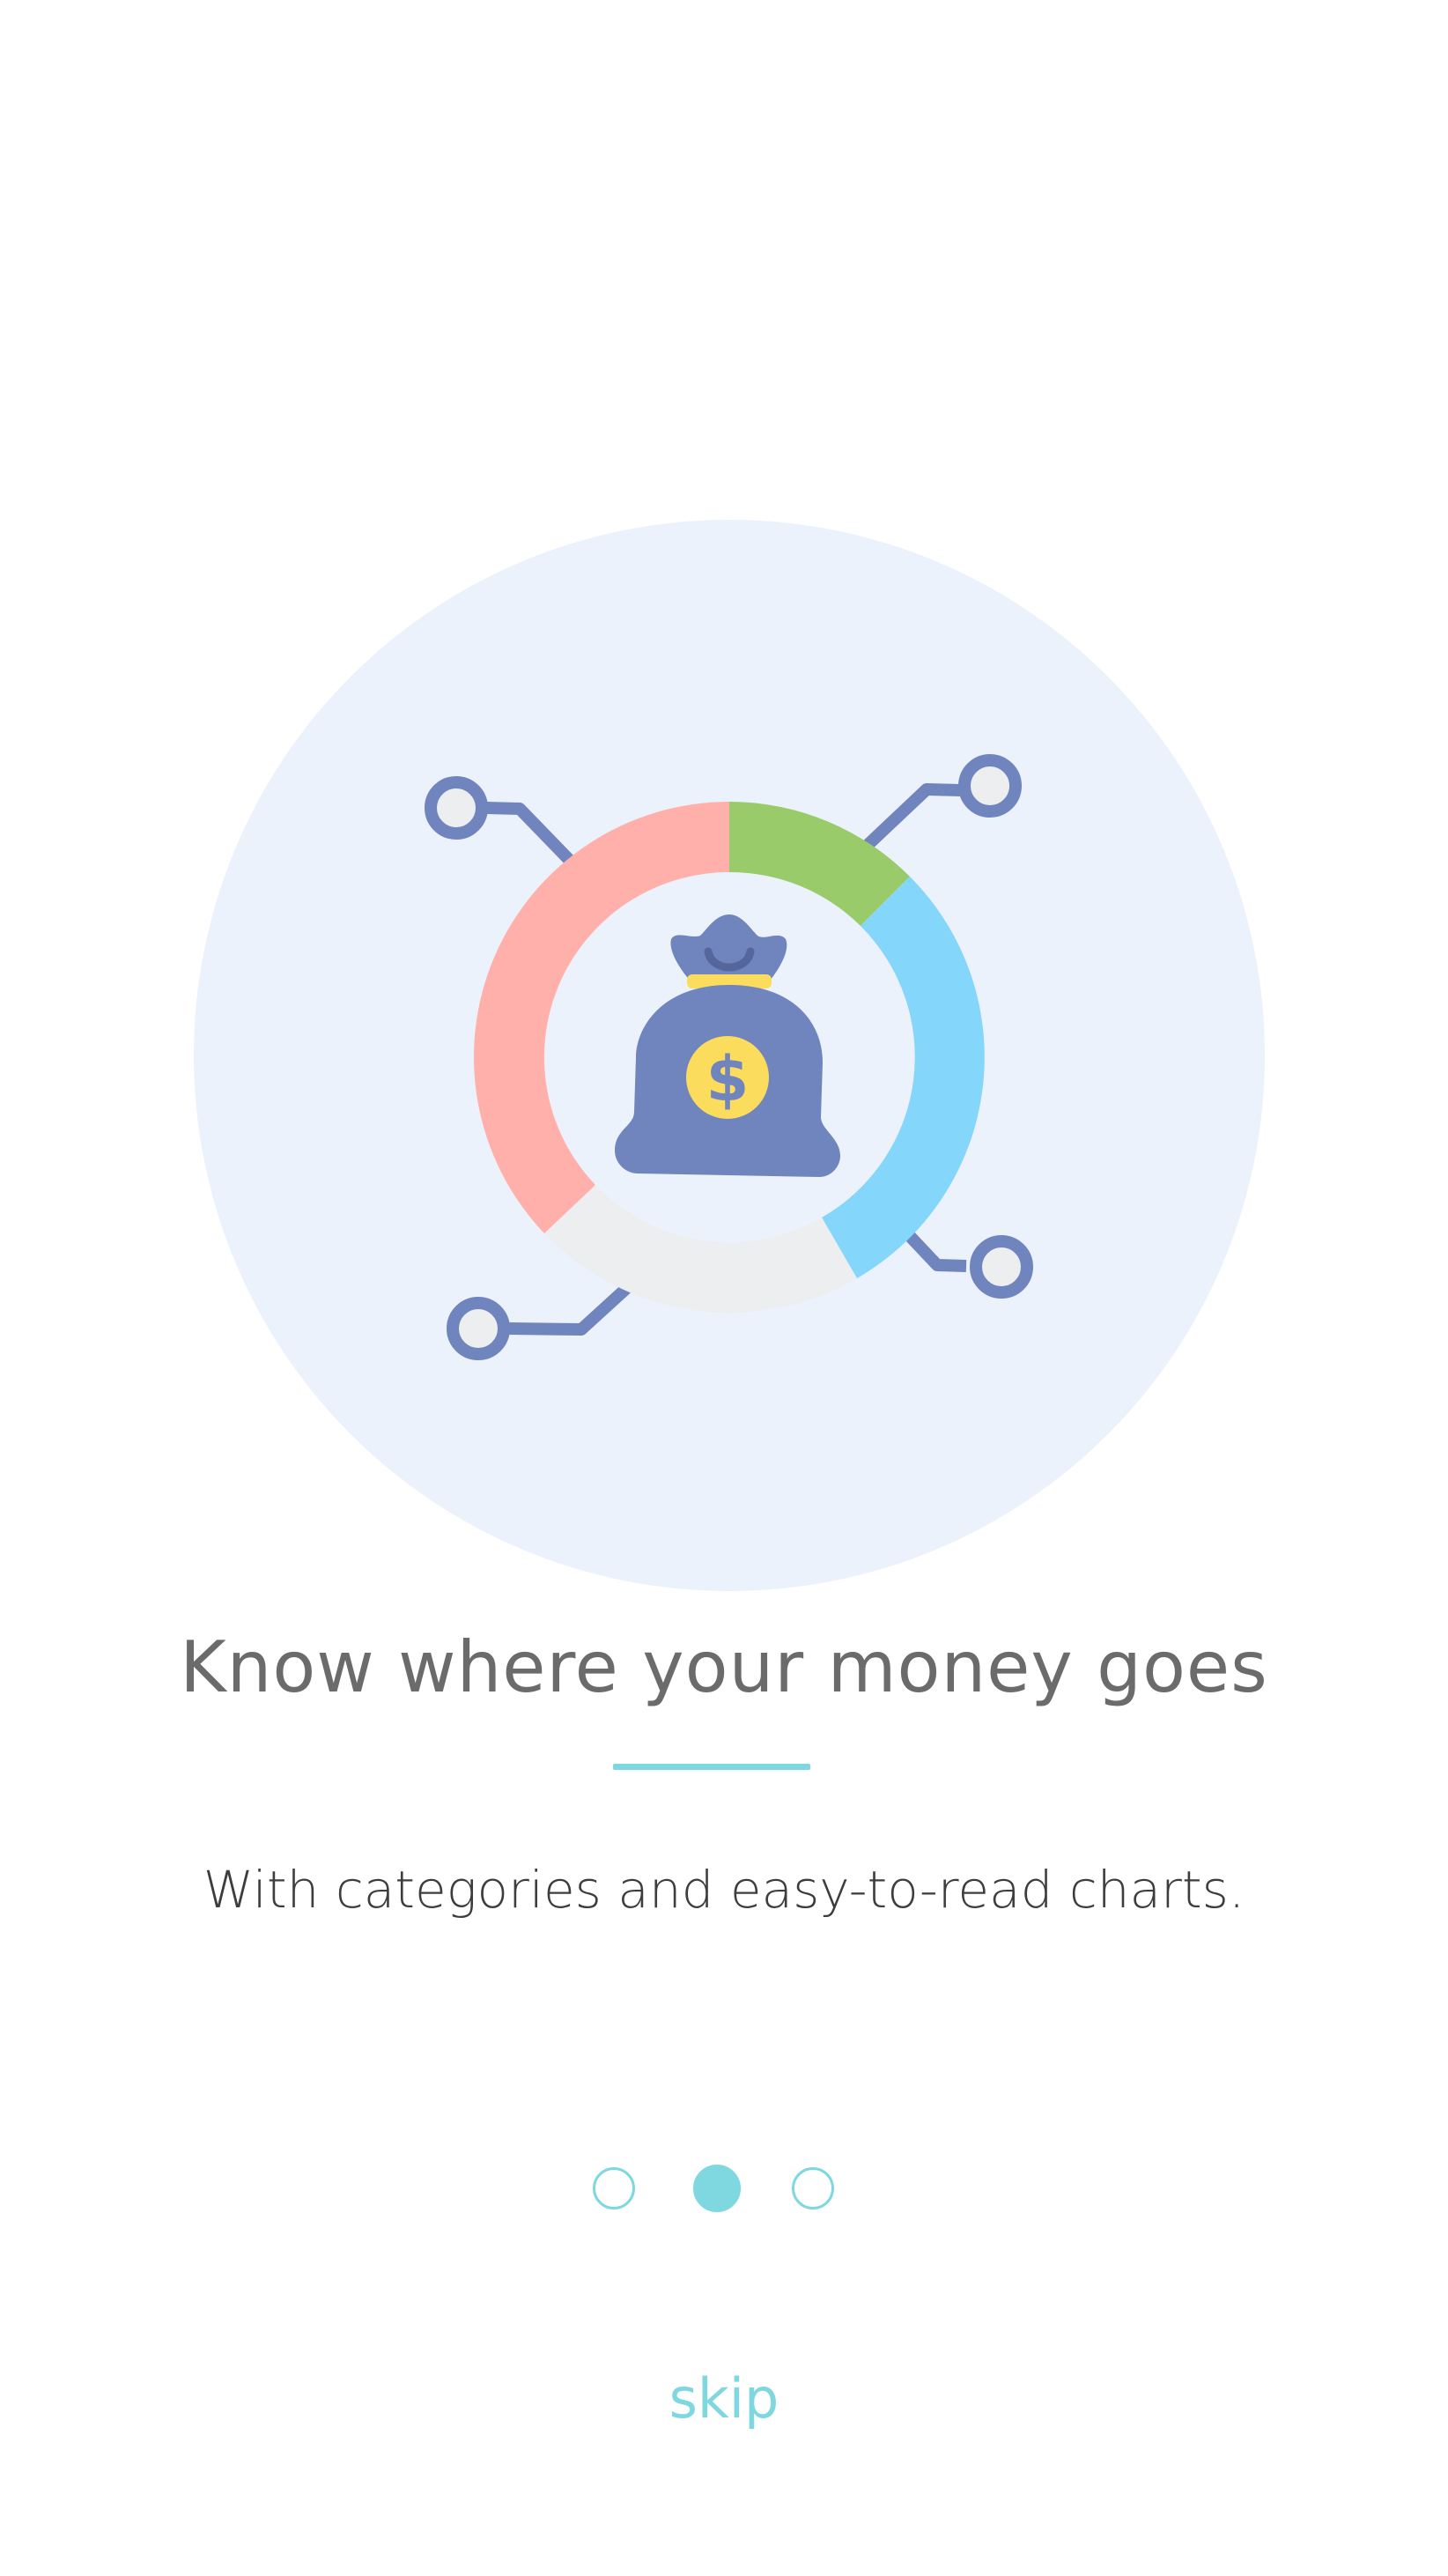 The width and height of the screenshot is (1448, 2576). I want to click on skip-button: skip, so click(724, 2399).